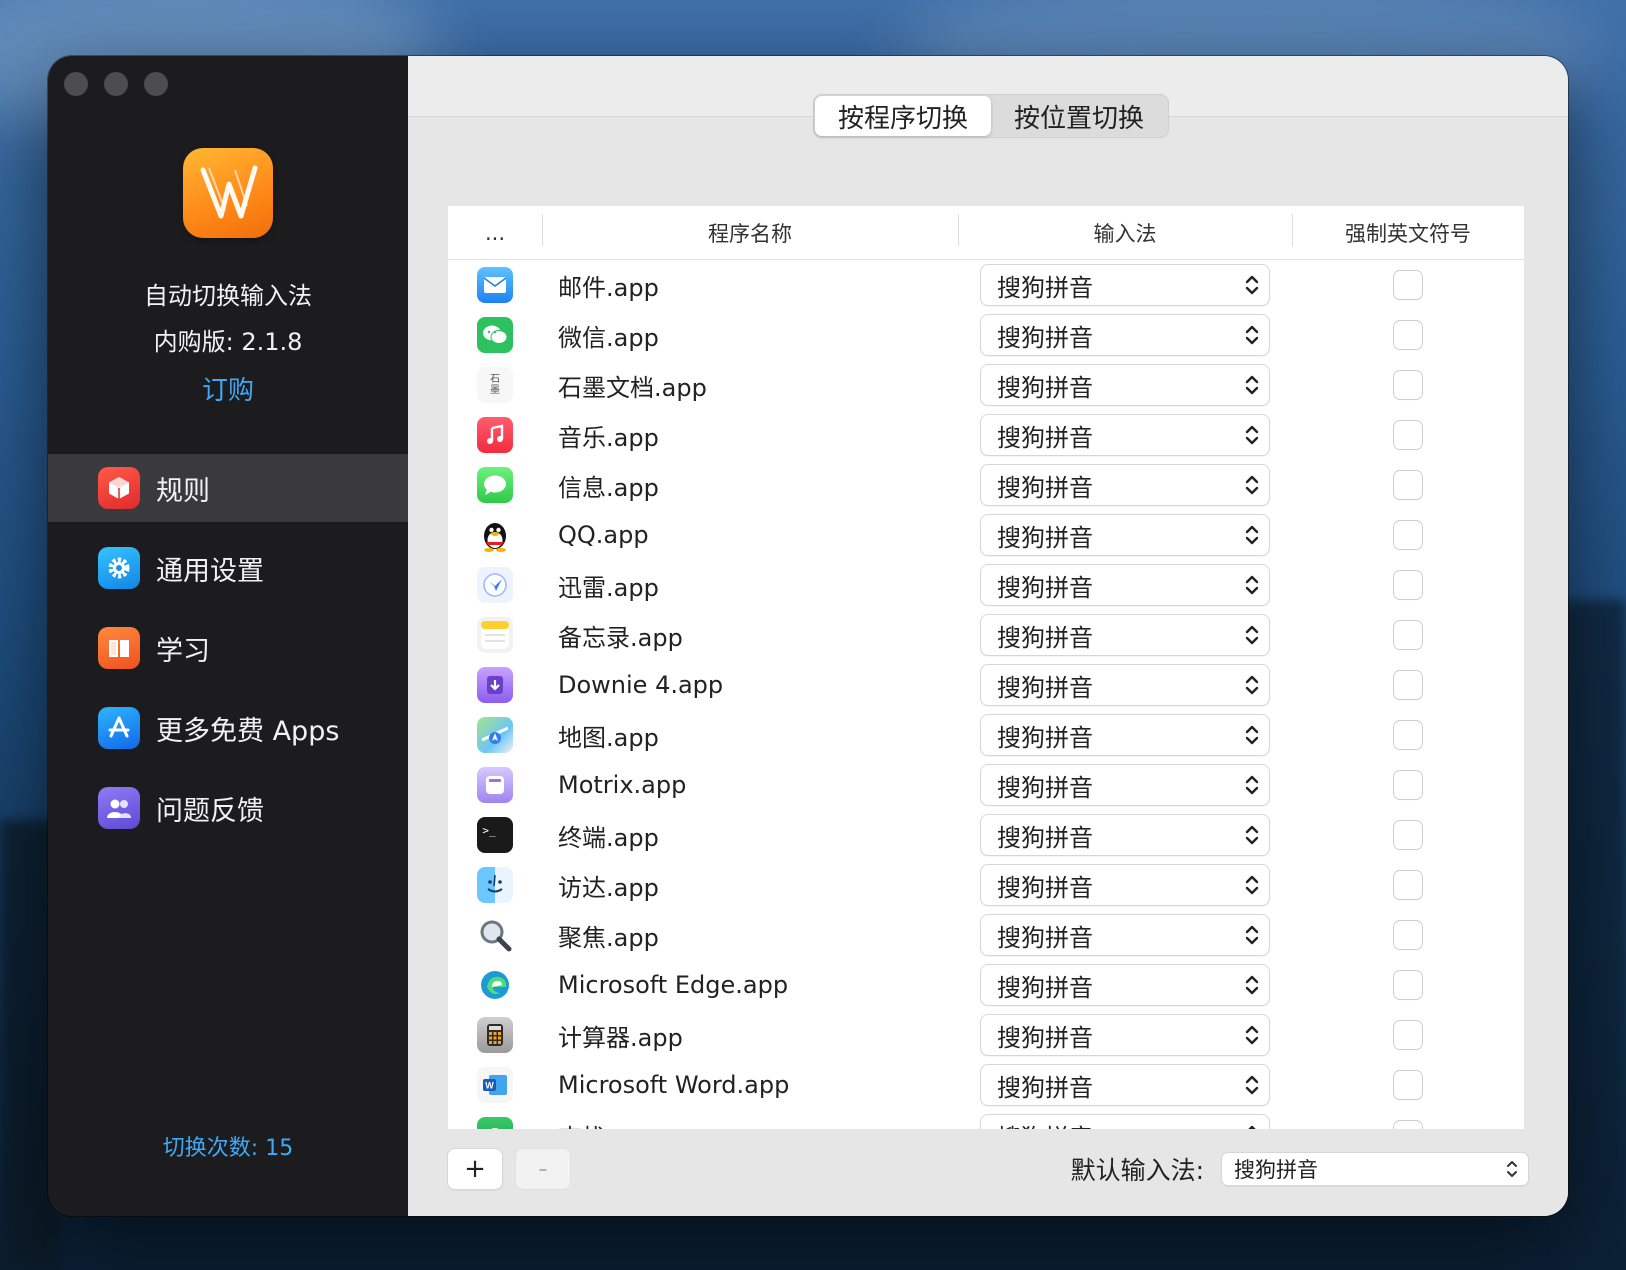  What do you see at coordinates (228, 342) in the screenshot?
I see `app-version: 内购版: 2.1.8` at bounding box center [228, 342].